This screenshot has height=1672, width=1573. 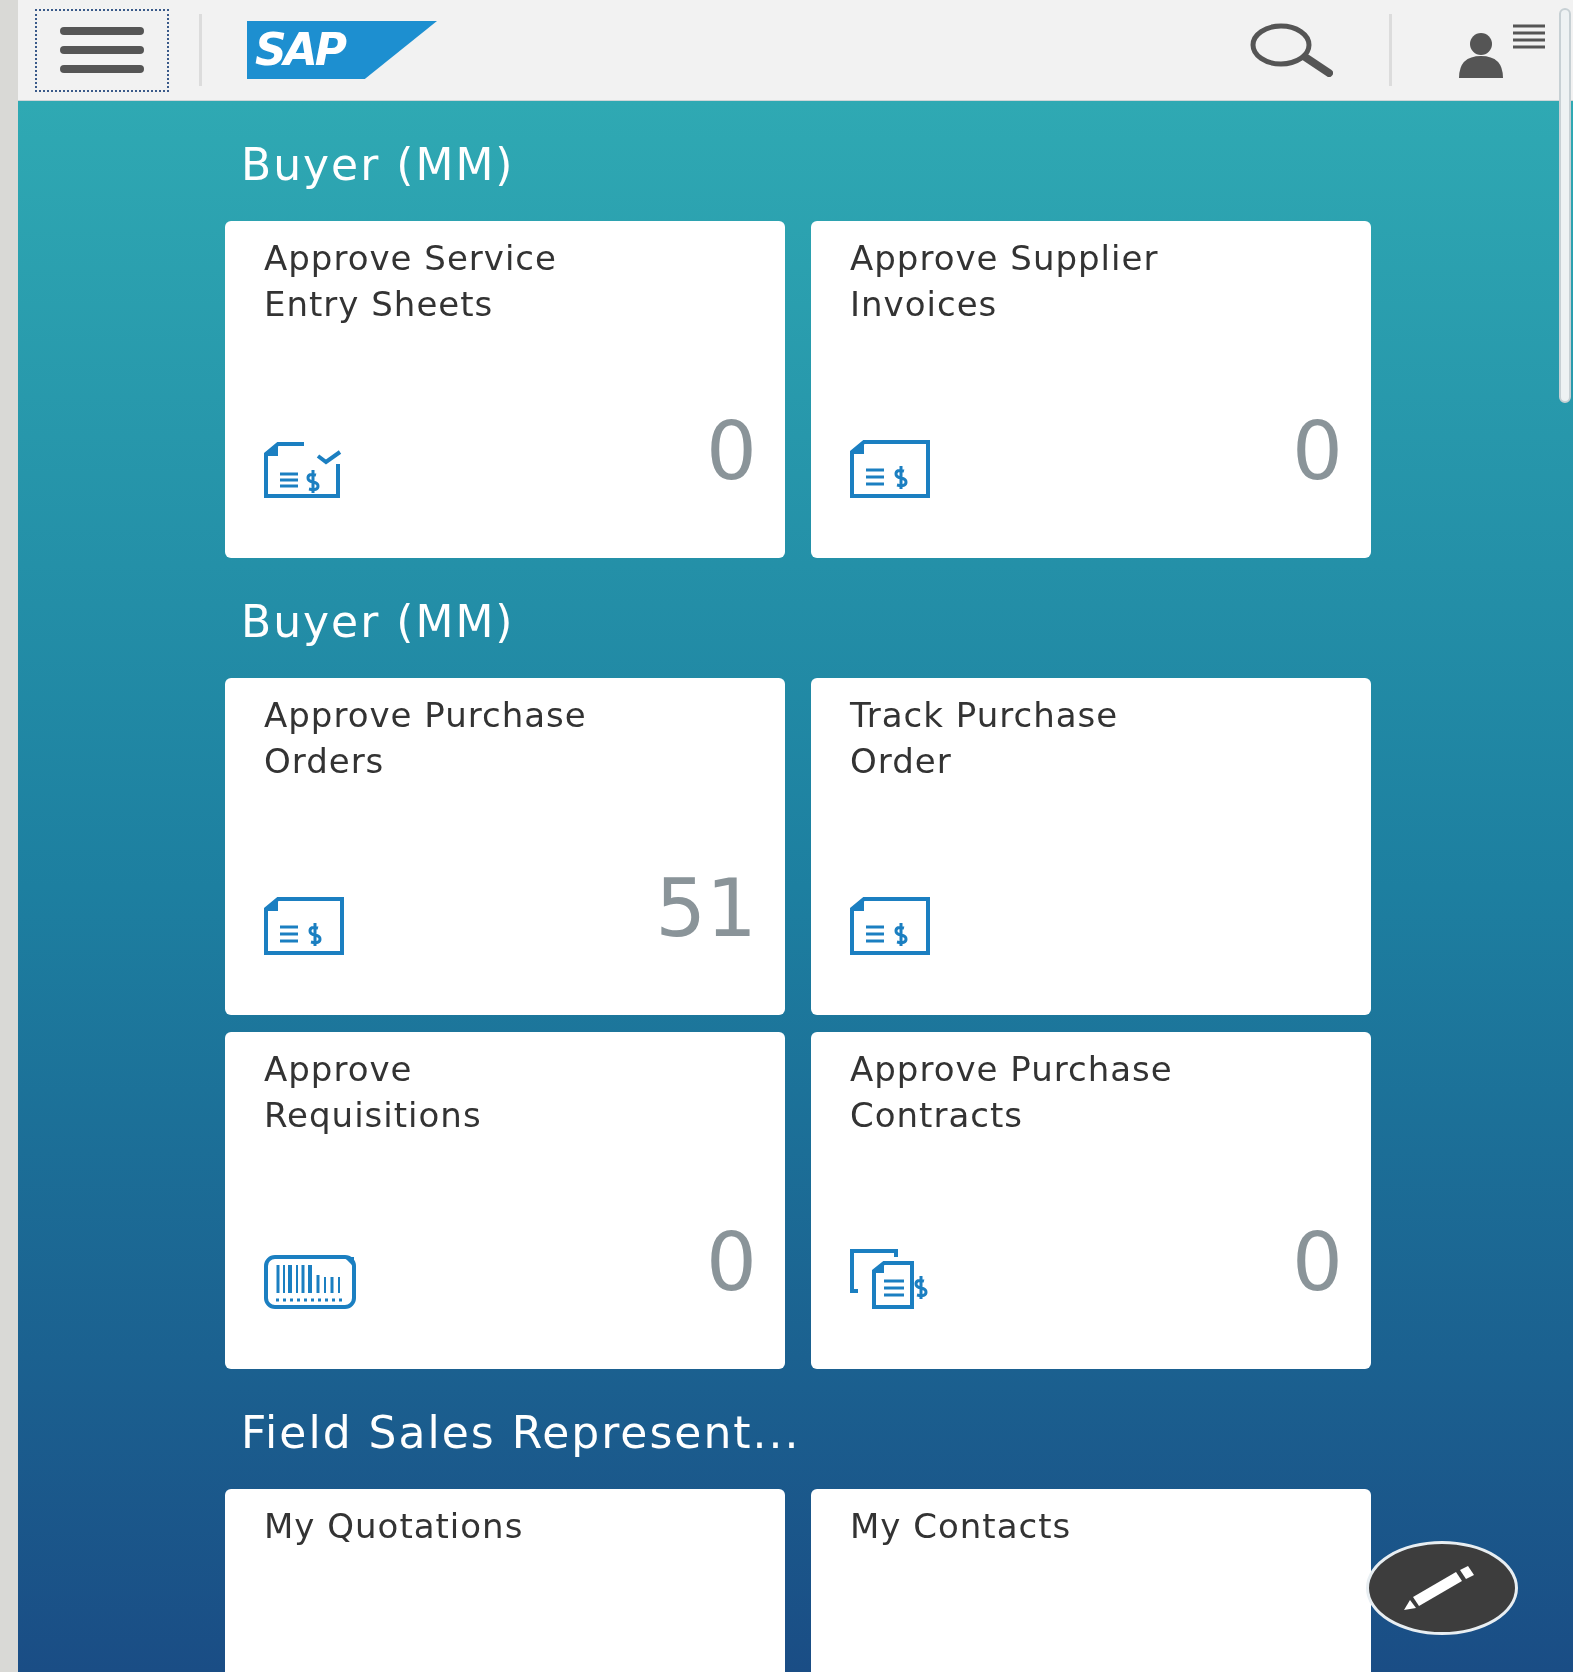 I want to click on app-tile: Approve Supplier Invoices 0, so click(x=1091, y=389).